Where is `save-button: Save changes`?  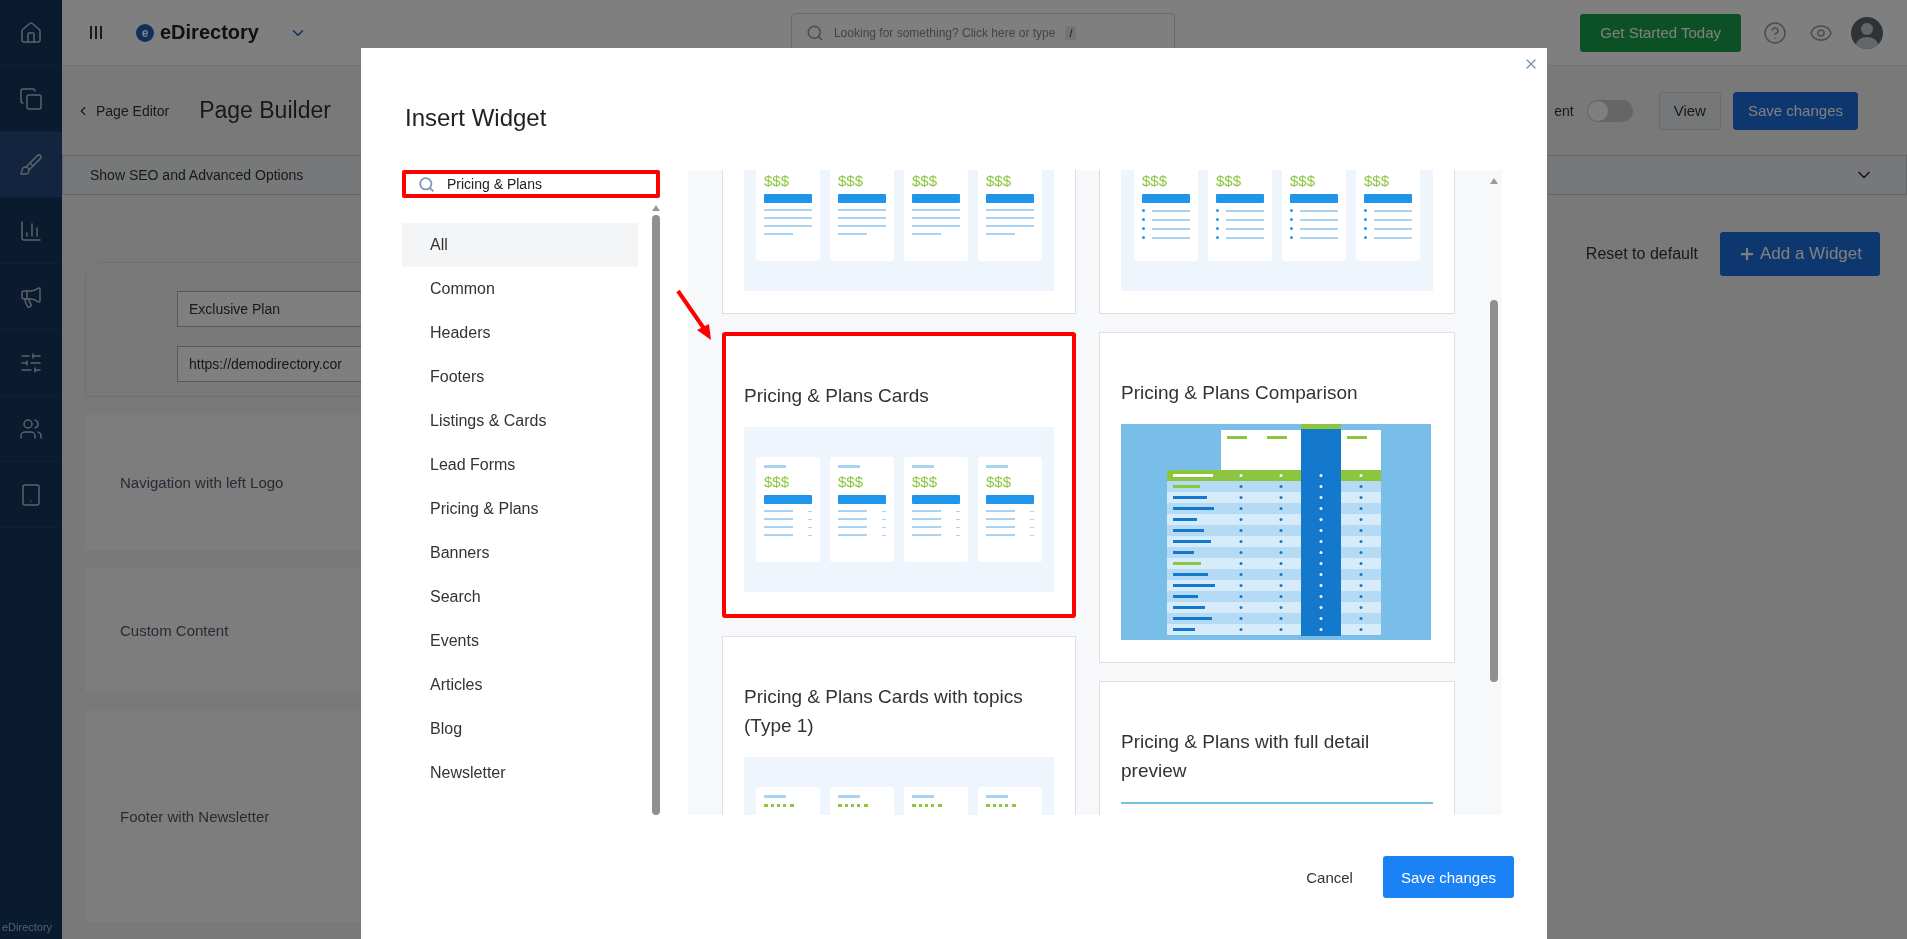
save-button: Save changes is located at coordinates (1448, 877).